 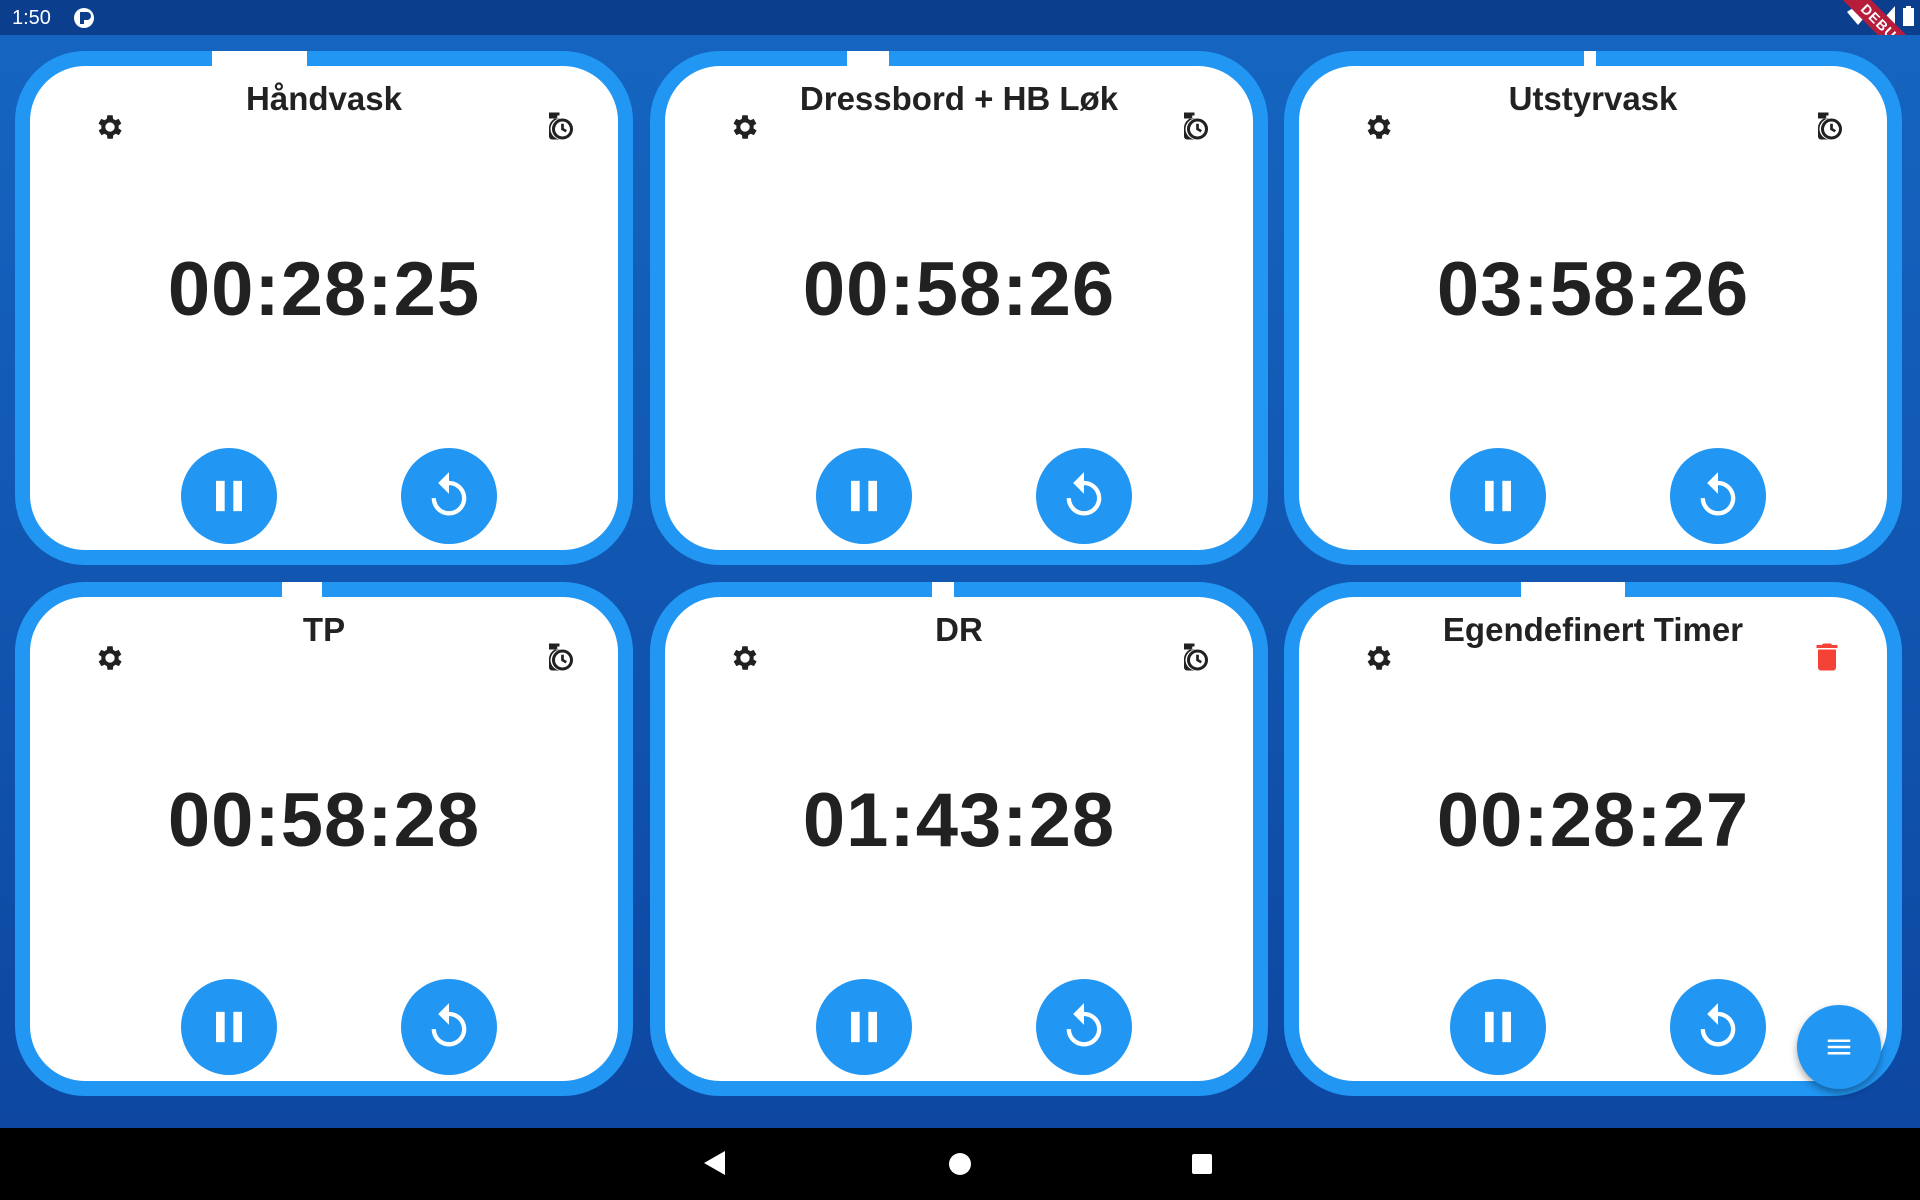 What do you see at coordinates (31, 18) in the screenshot?
I see `status-time: 1:50` at bounding box center [31, 18].